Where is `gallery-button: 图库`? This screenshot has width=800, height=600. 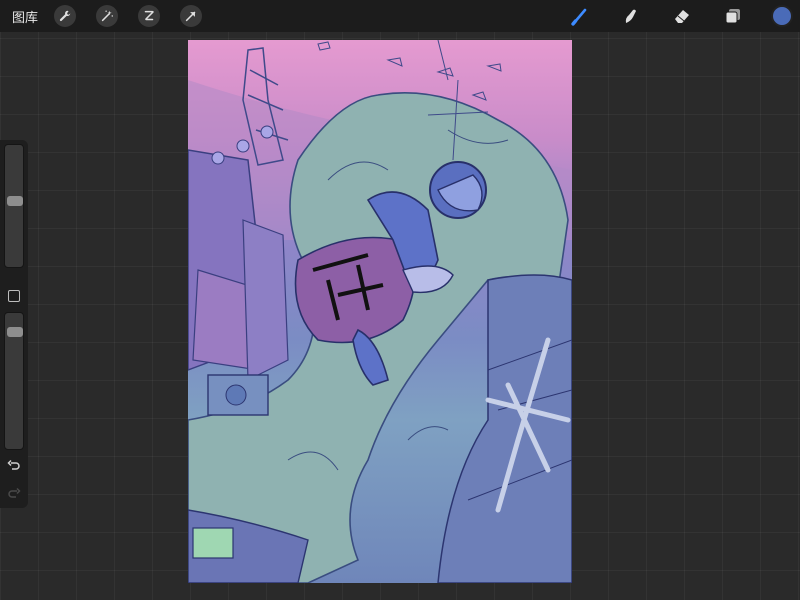 gallery-button: 图库 is located at coordinates (25, 16).